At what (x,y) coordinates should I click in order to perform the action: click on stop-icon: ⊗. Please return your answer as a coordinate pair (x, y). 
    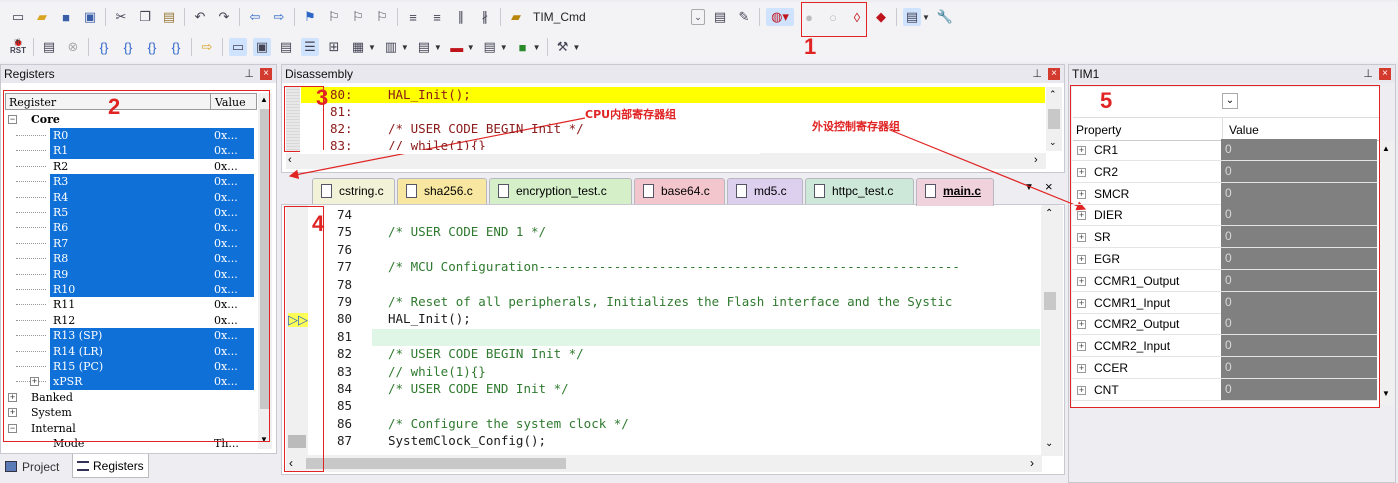
    Looking at the image, I should click on (73, 47).